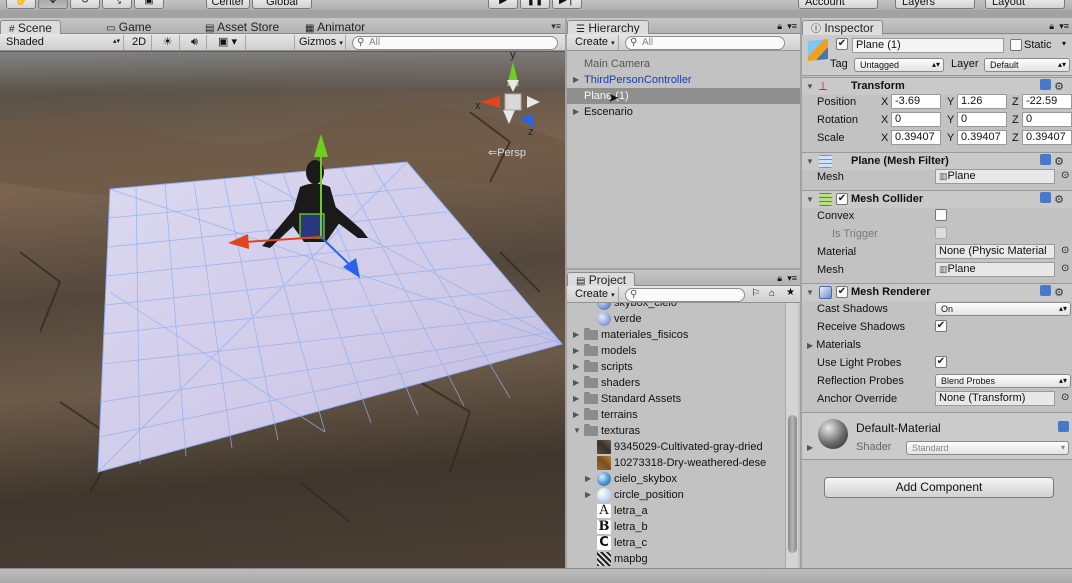 The height and width of the screenshot is (583, 1072). I want to click on rotation-y-field: 0, so click(982, 119).